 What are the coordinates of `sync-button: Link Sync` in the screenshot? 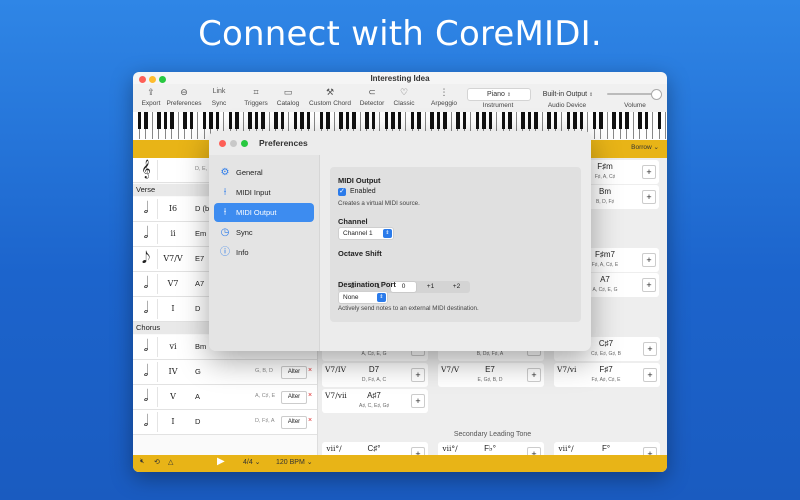 It's located at (219, 96).